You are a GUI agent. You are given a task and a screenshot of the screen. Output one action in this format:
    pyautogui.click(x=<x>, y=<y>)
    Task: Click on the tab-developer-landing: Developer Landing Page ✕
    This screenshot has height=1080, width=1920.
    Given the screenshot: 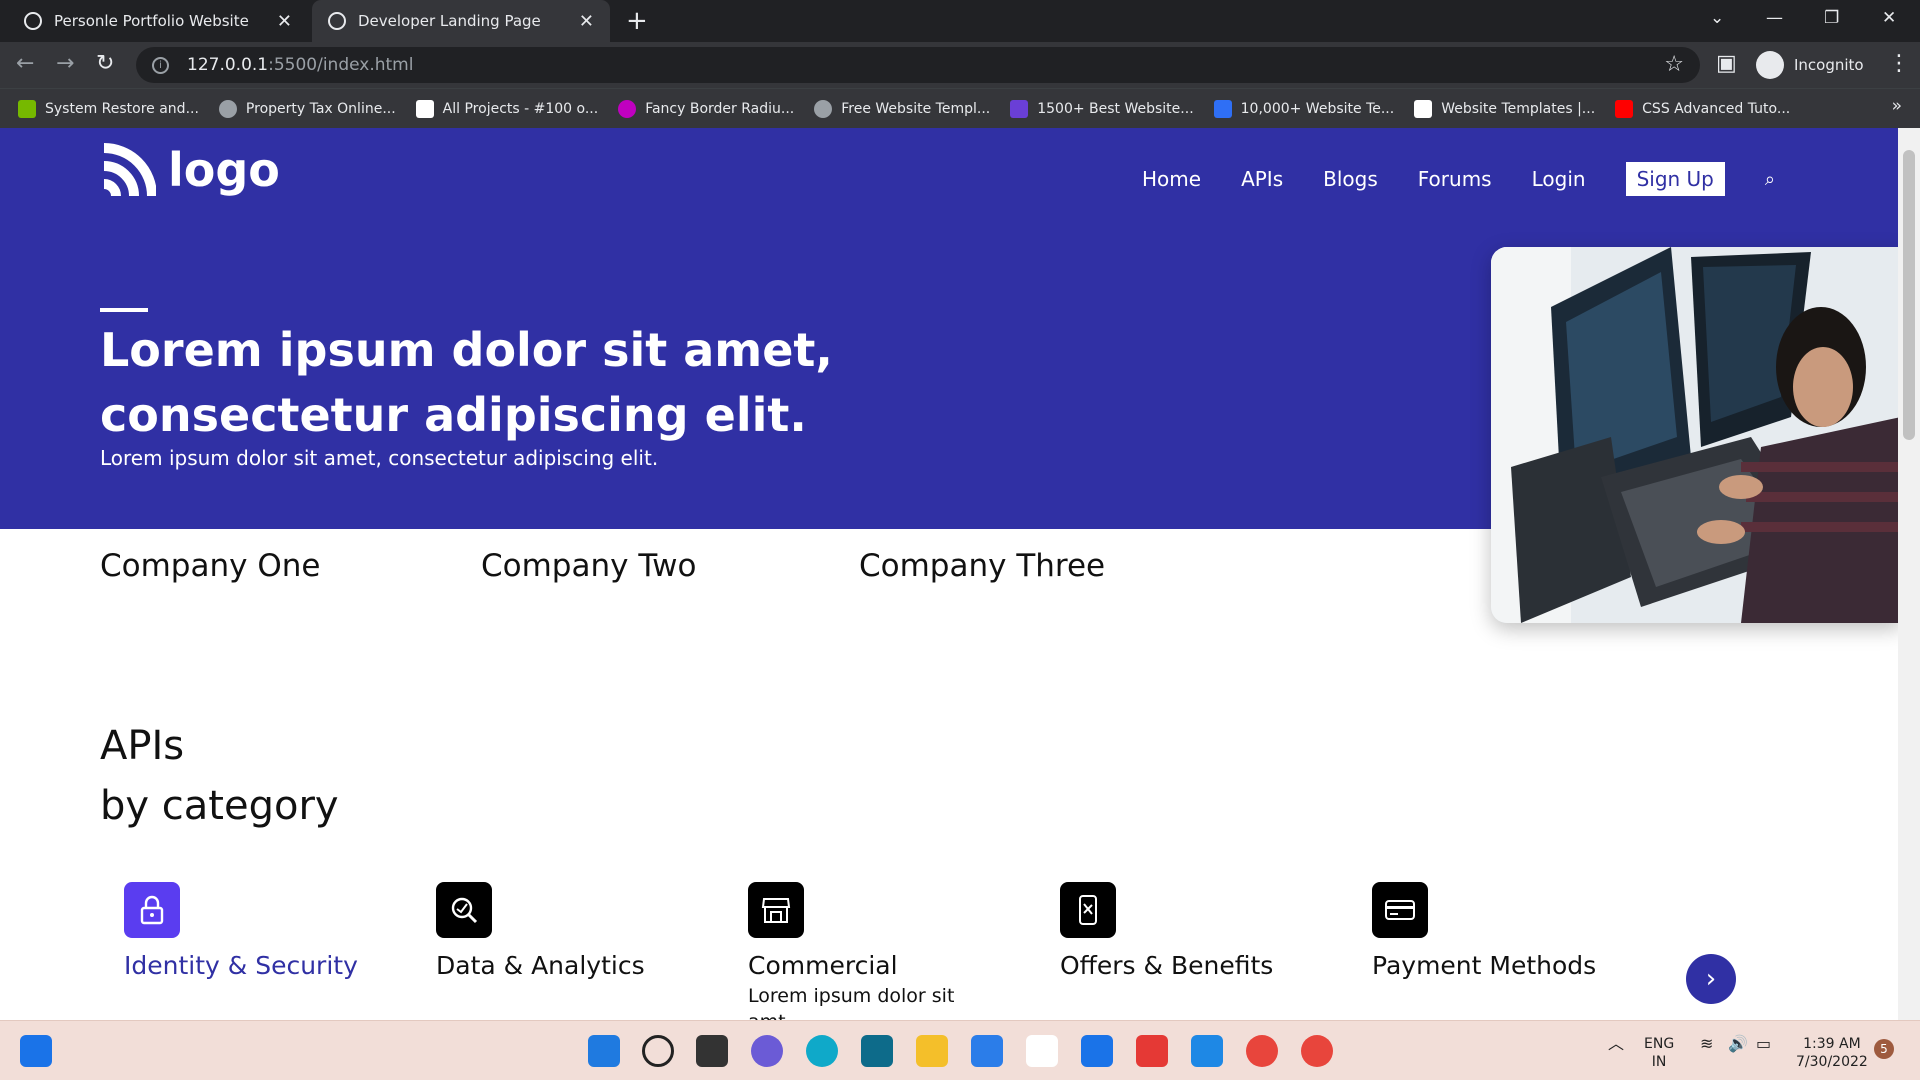 What is the action you would take?
    pyautogui.click(x=461, y=21)
    